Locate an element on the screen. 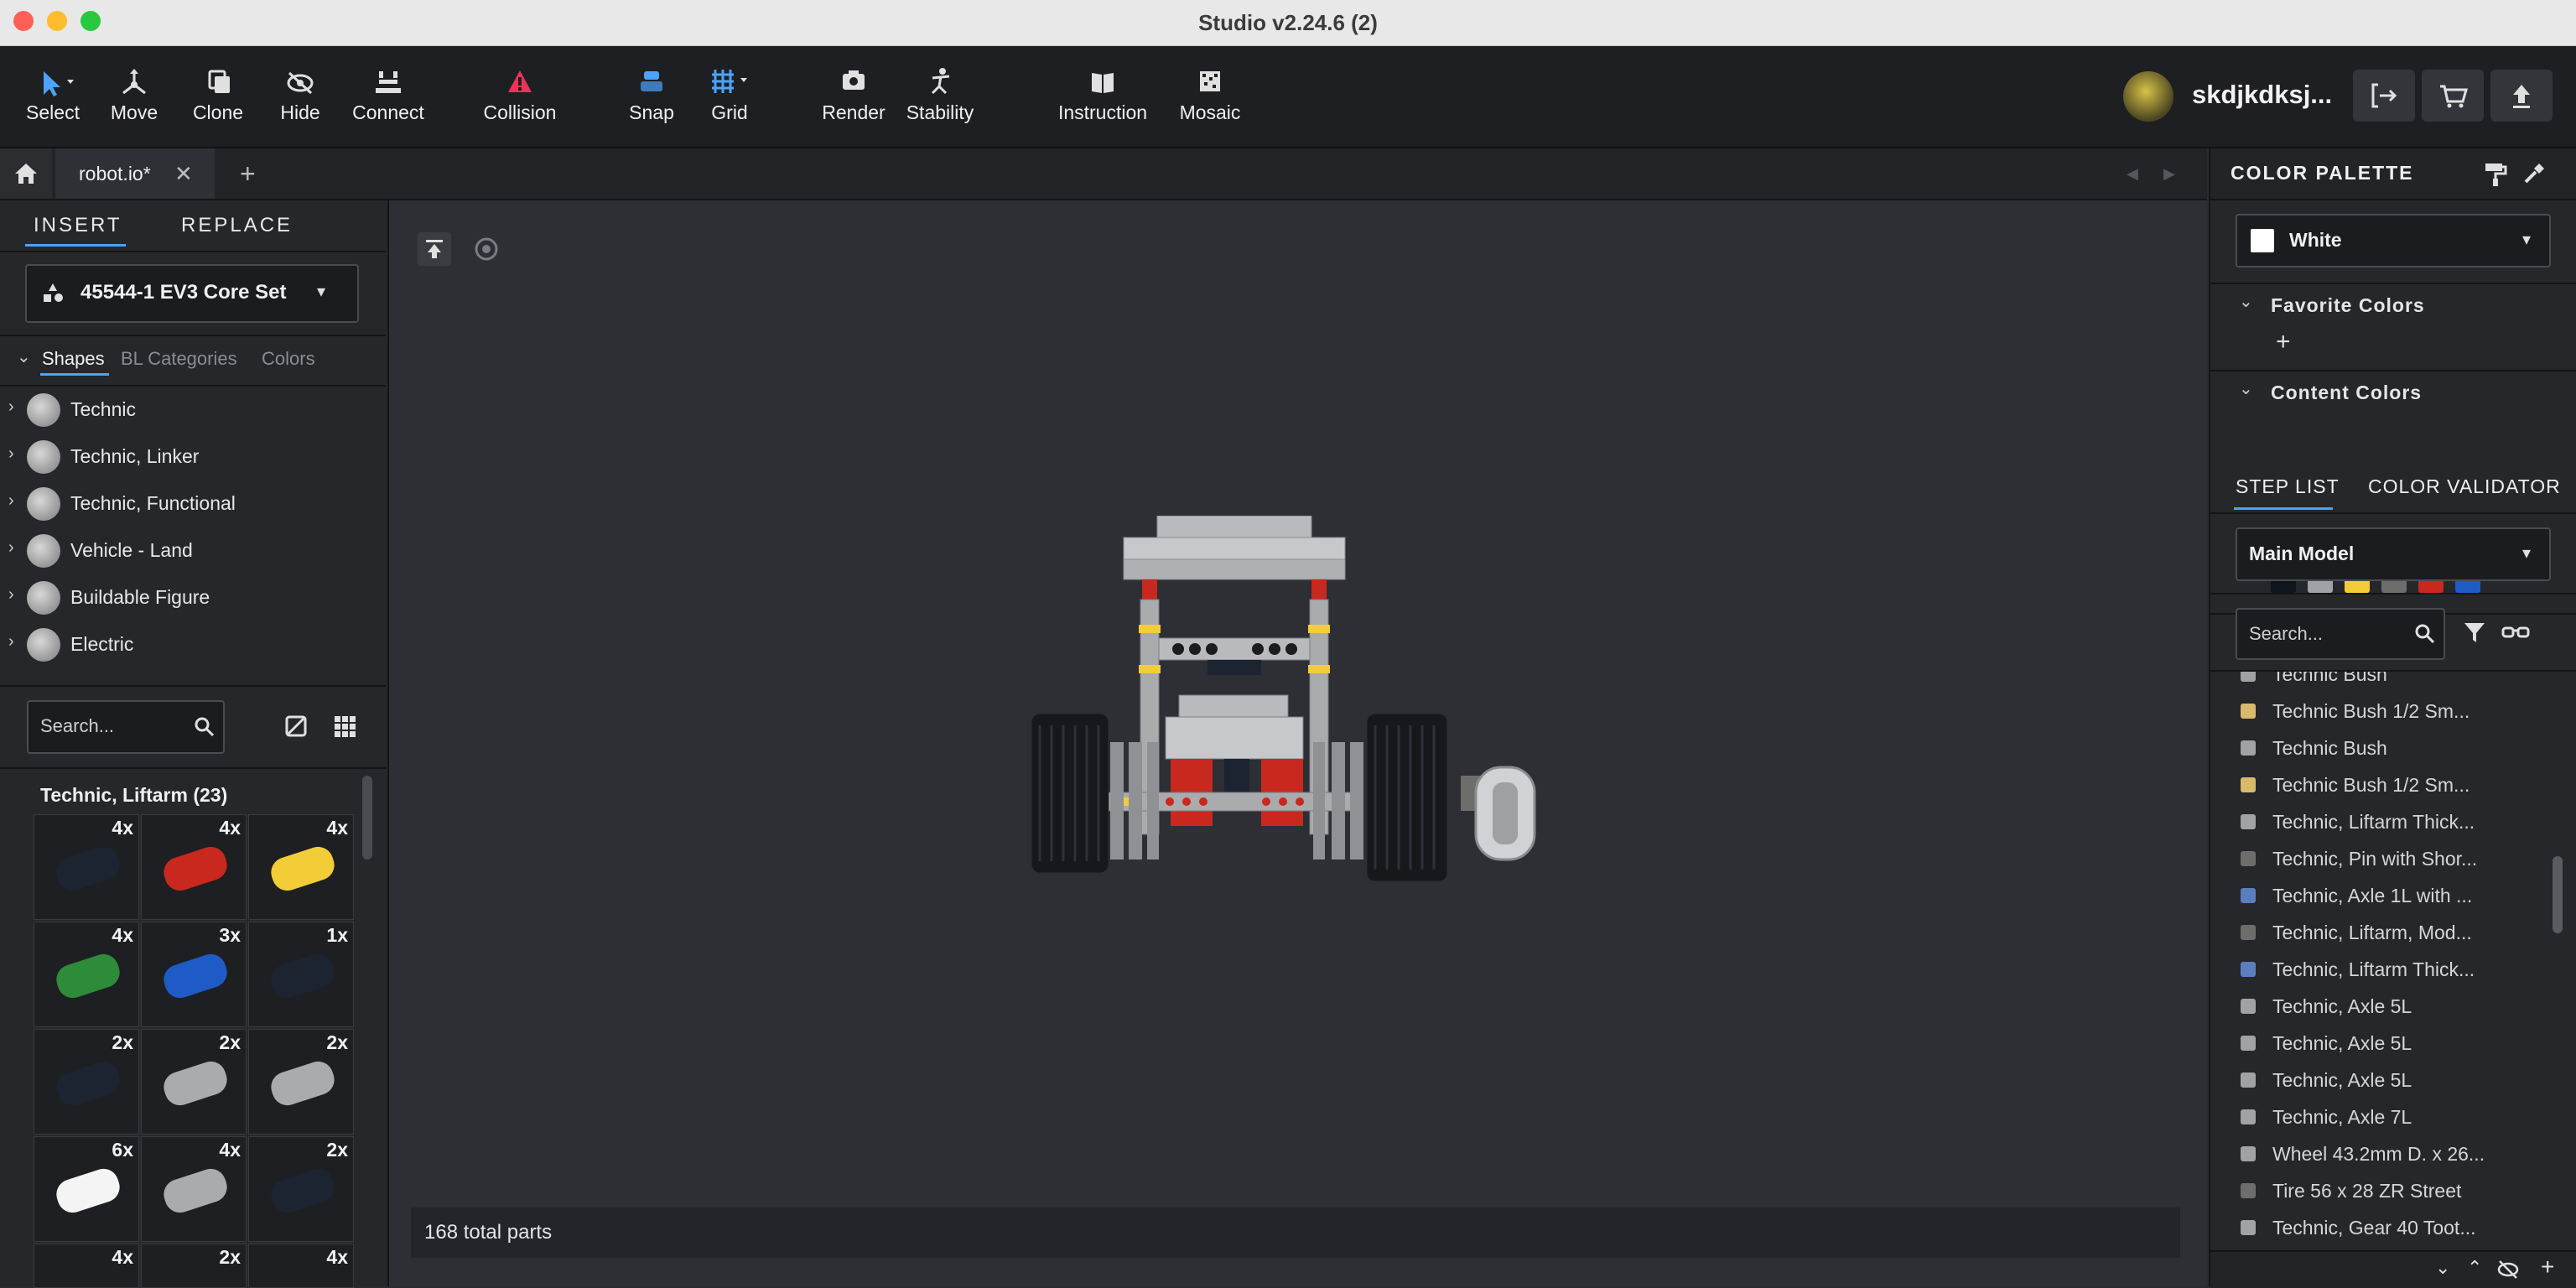  subtab-colors: Colors is located at coordinates (288, 359).